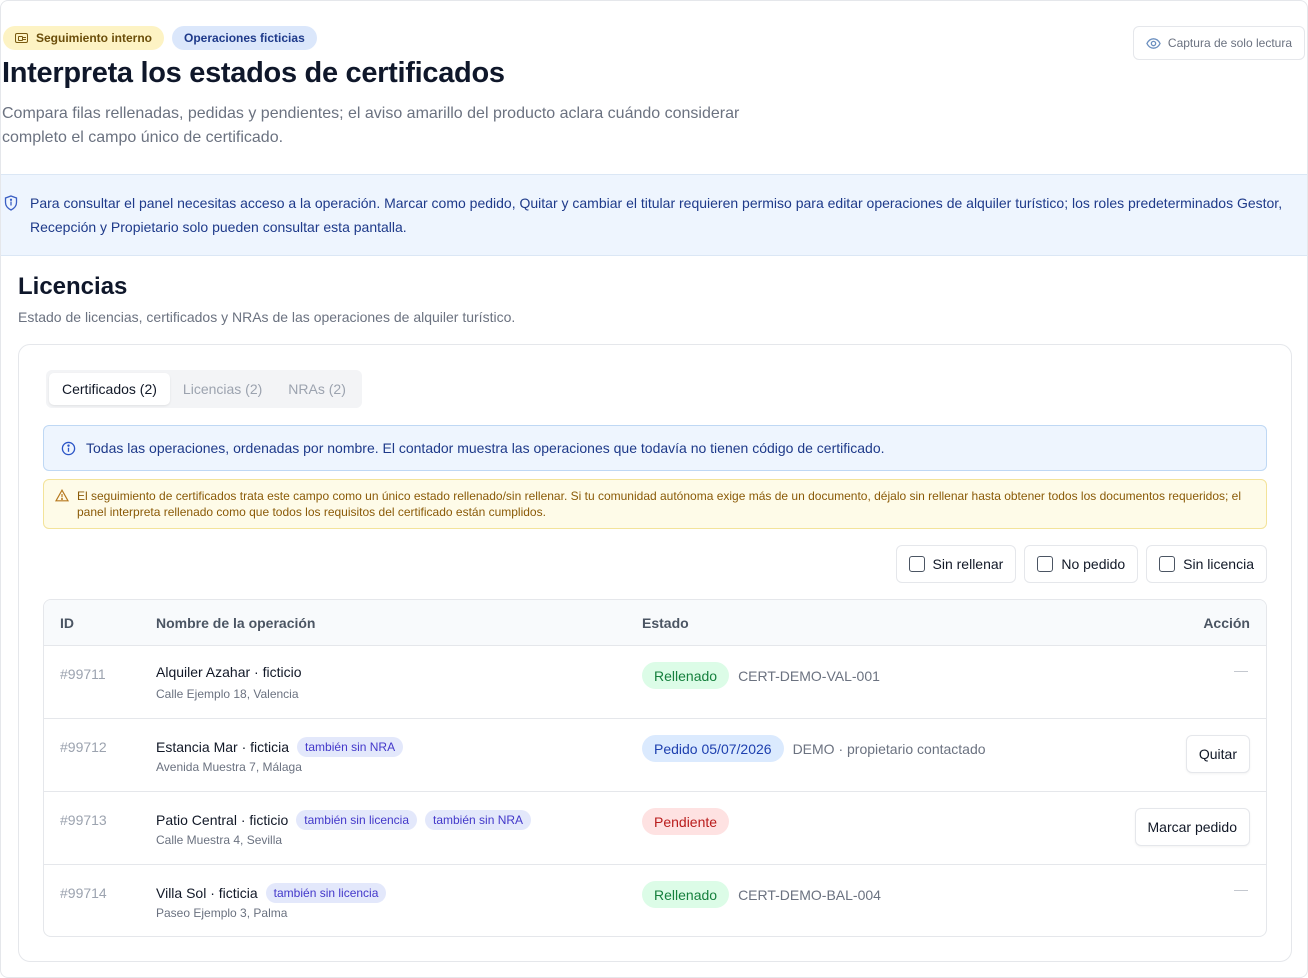  What do you see at coordinates (1093, 564) in the screenshot?
I see `no-pedido-label: No pedido` at bounding box center [1093, 564].